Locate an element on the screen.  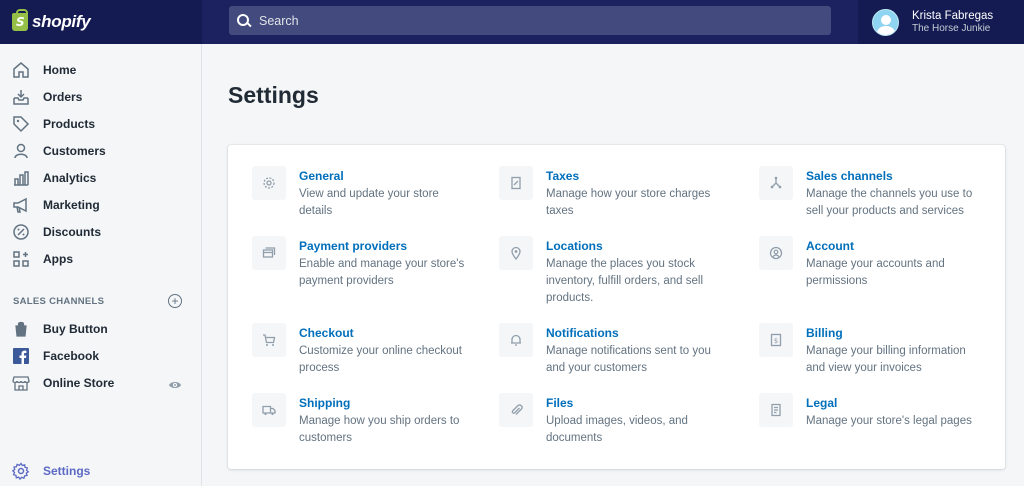
location-pin-icon is located at coordinates (516, 253).